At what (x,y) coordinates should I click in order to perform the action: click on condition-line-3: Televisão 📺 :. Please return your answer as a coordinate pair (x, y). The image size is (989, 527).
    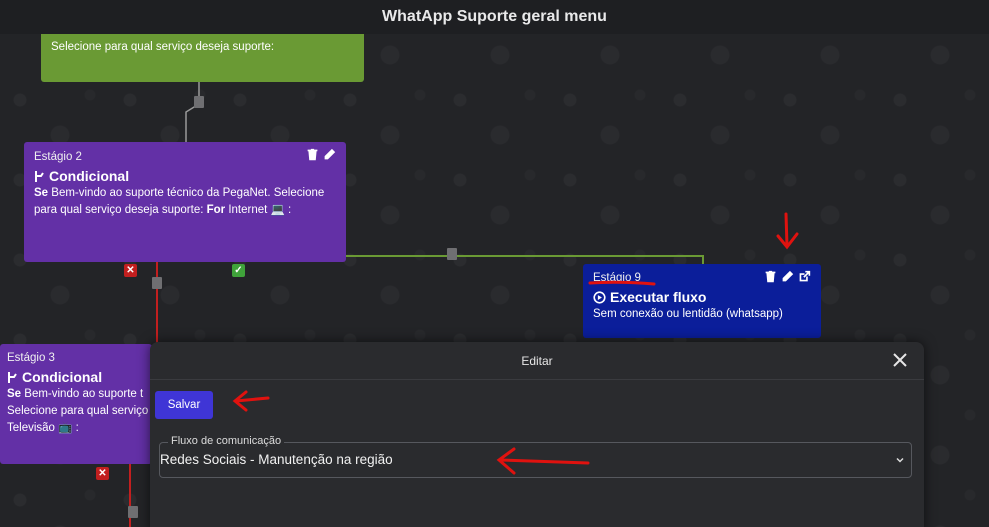
    Looking at the image, I should click on (43, 428).